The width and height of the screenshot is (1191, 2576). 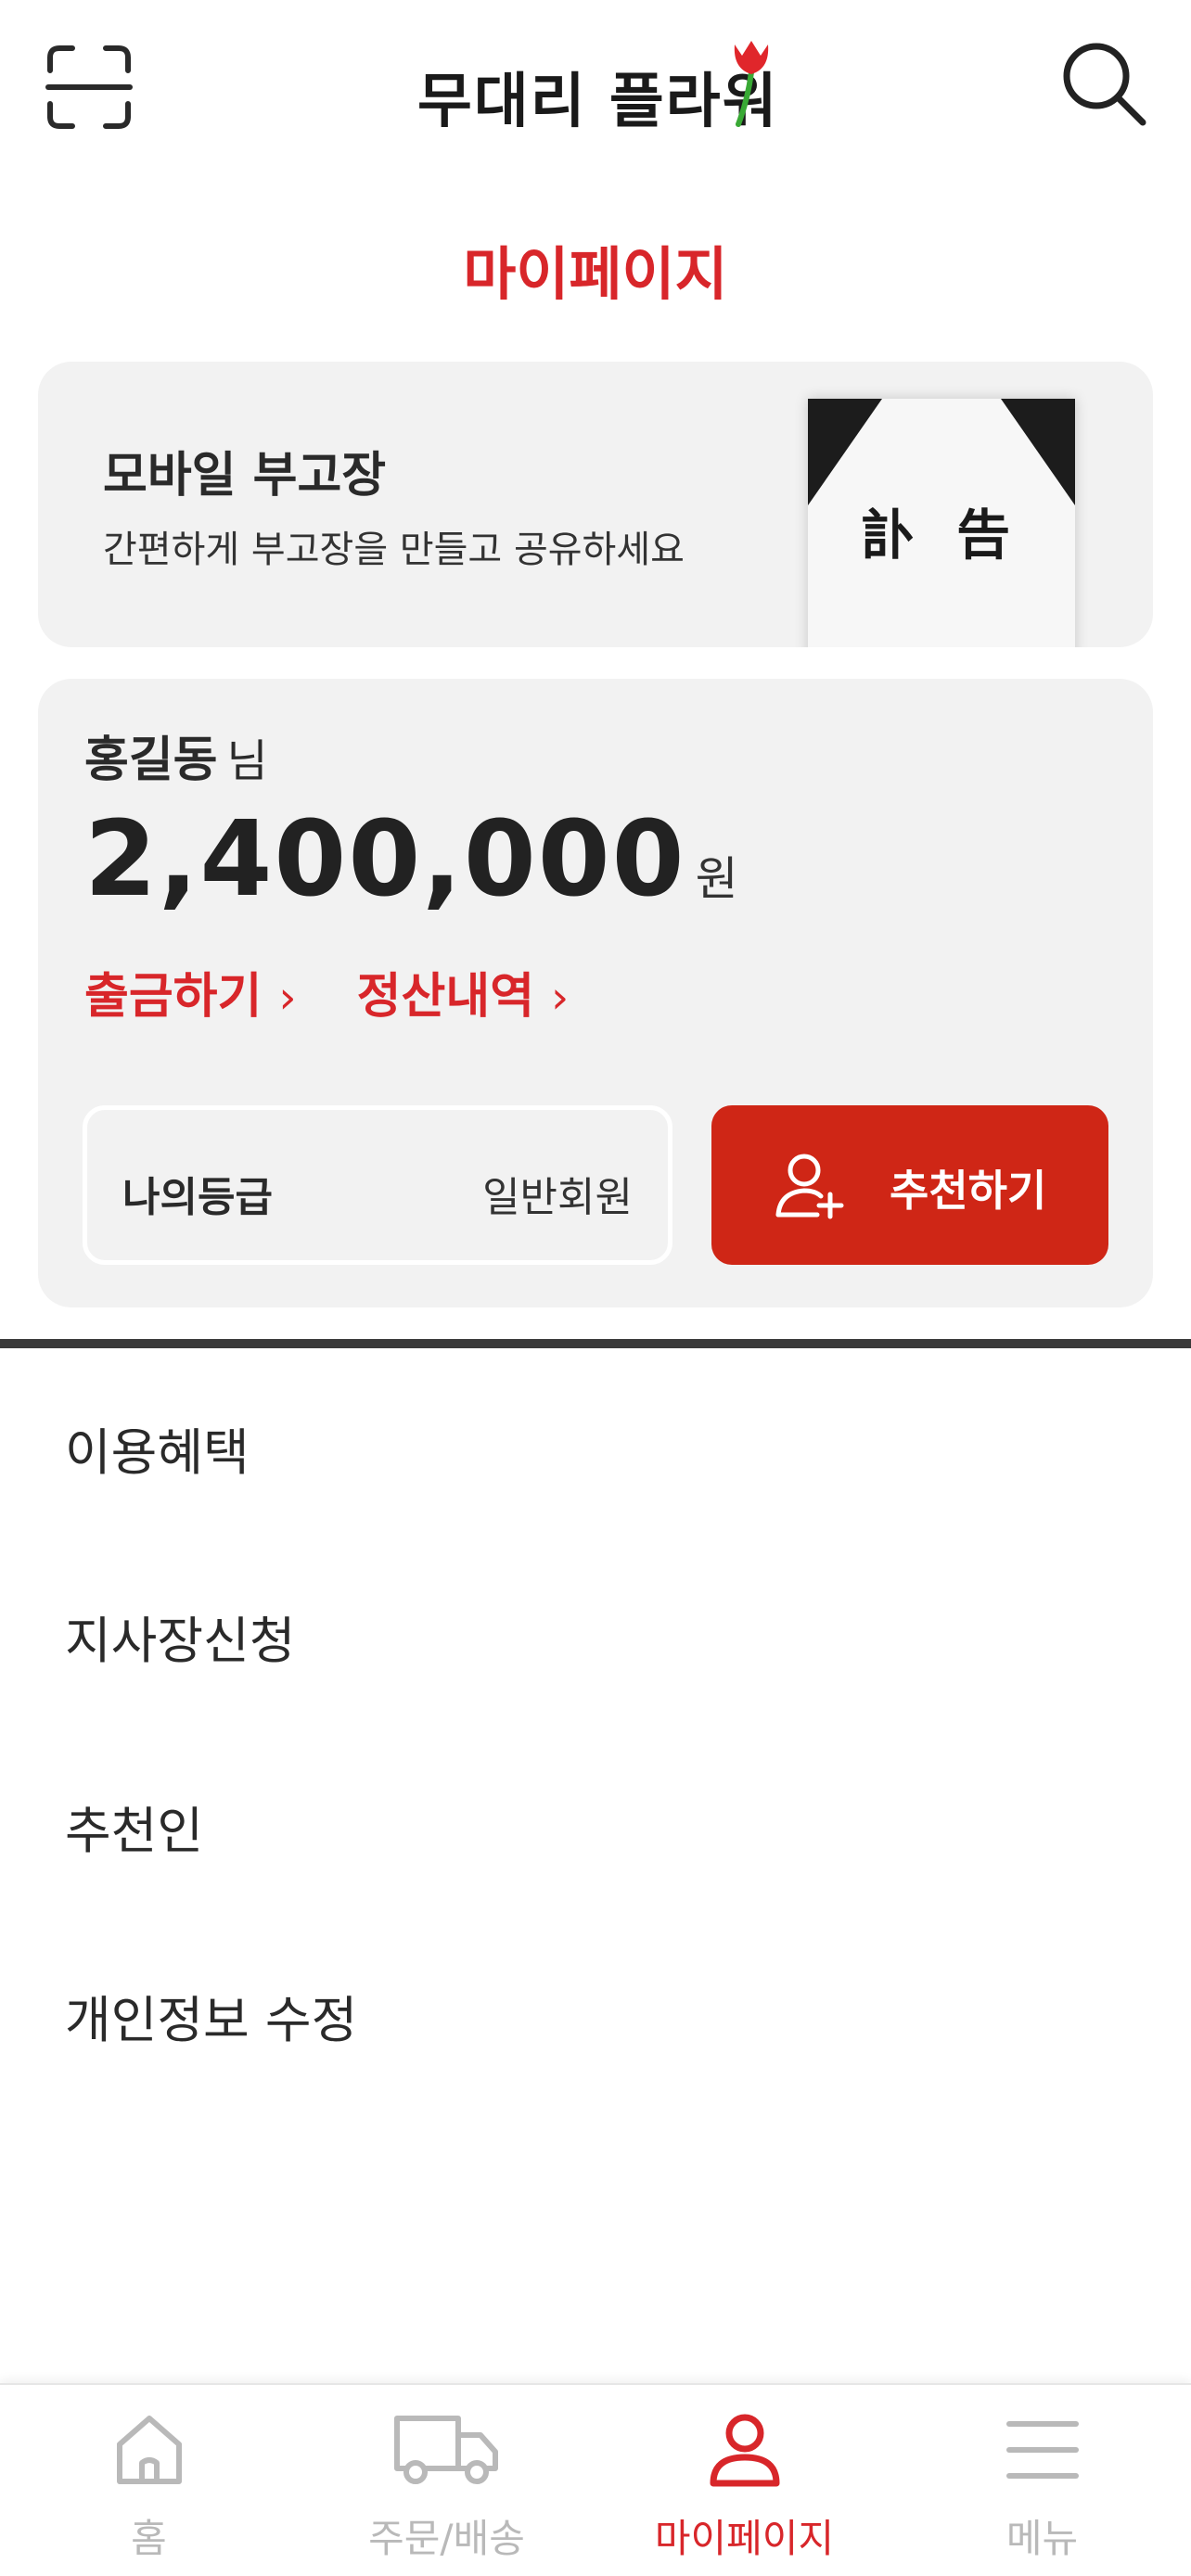 What do you see at coordinates (394, 550) in the screenshot?
I see `obituary-description: 간편하게 부고장을 만들고 공유하세요` at bounding box center [394, 550].